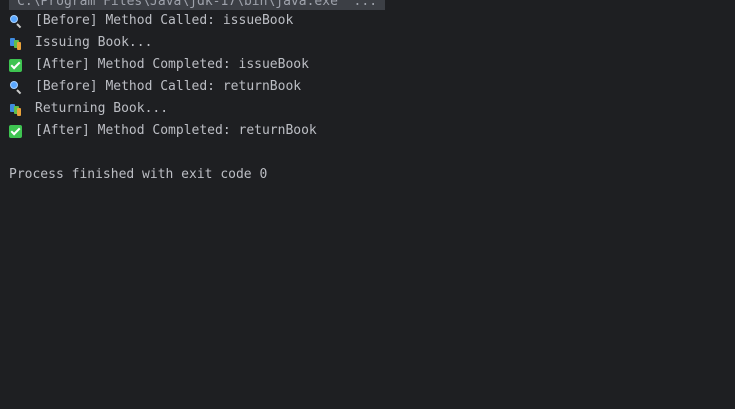  I want to click on console-line: [Before] Method Called: issueBook, so click(151, 21).